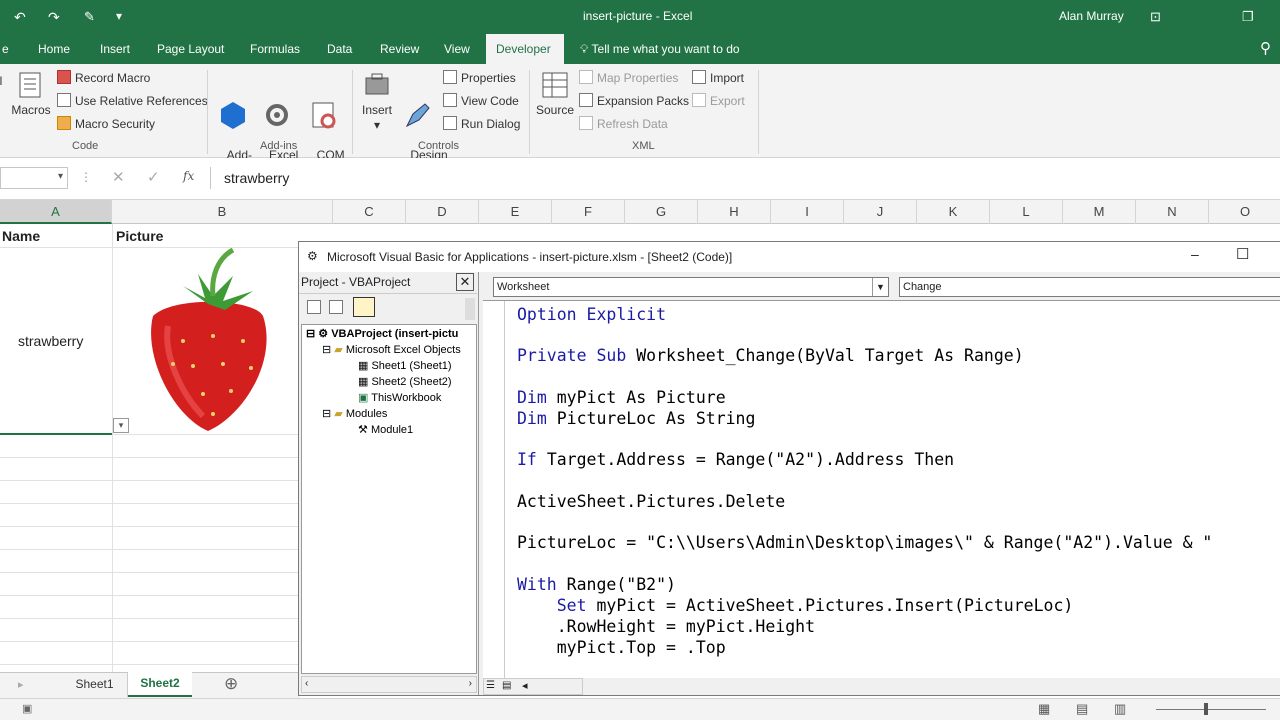  What do you see at coordinates (89, 17) in the screenshot?
I see `brush-icon: ✎` at bounding box center [89, 17].